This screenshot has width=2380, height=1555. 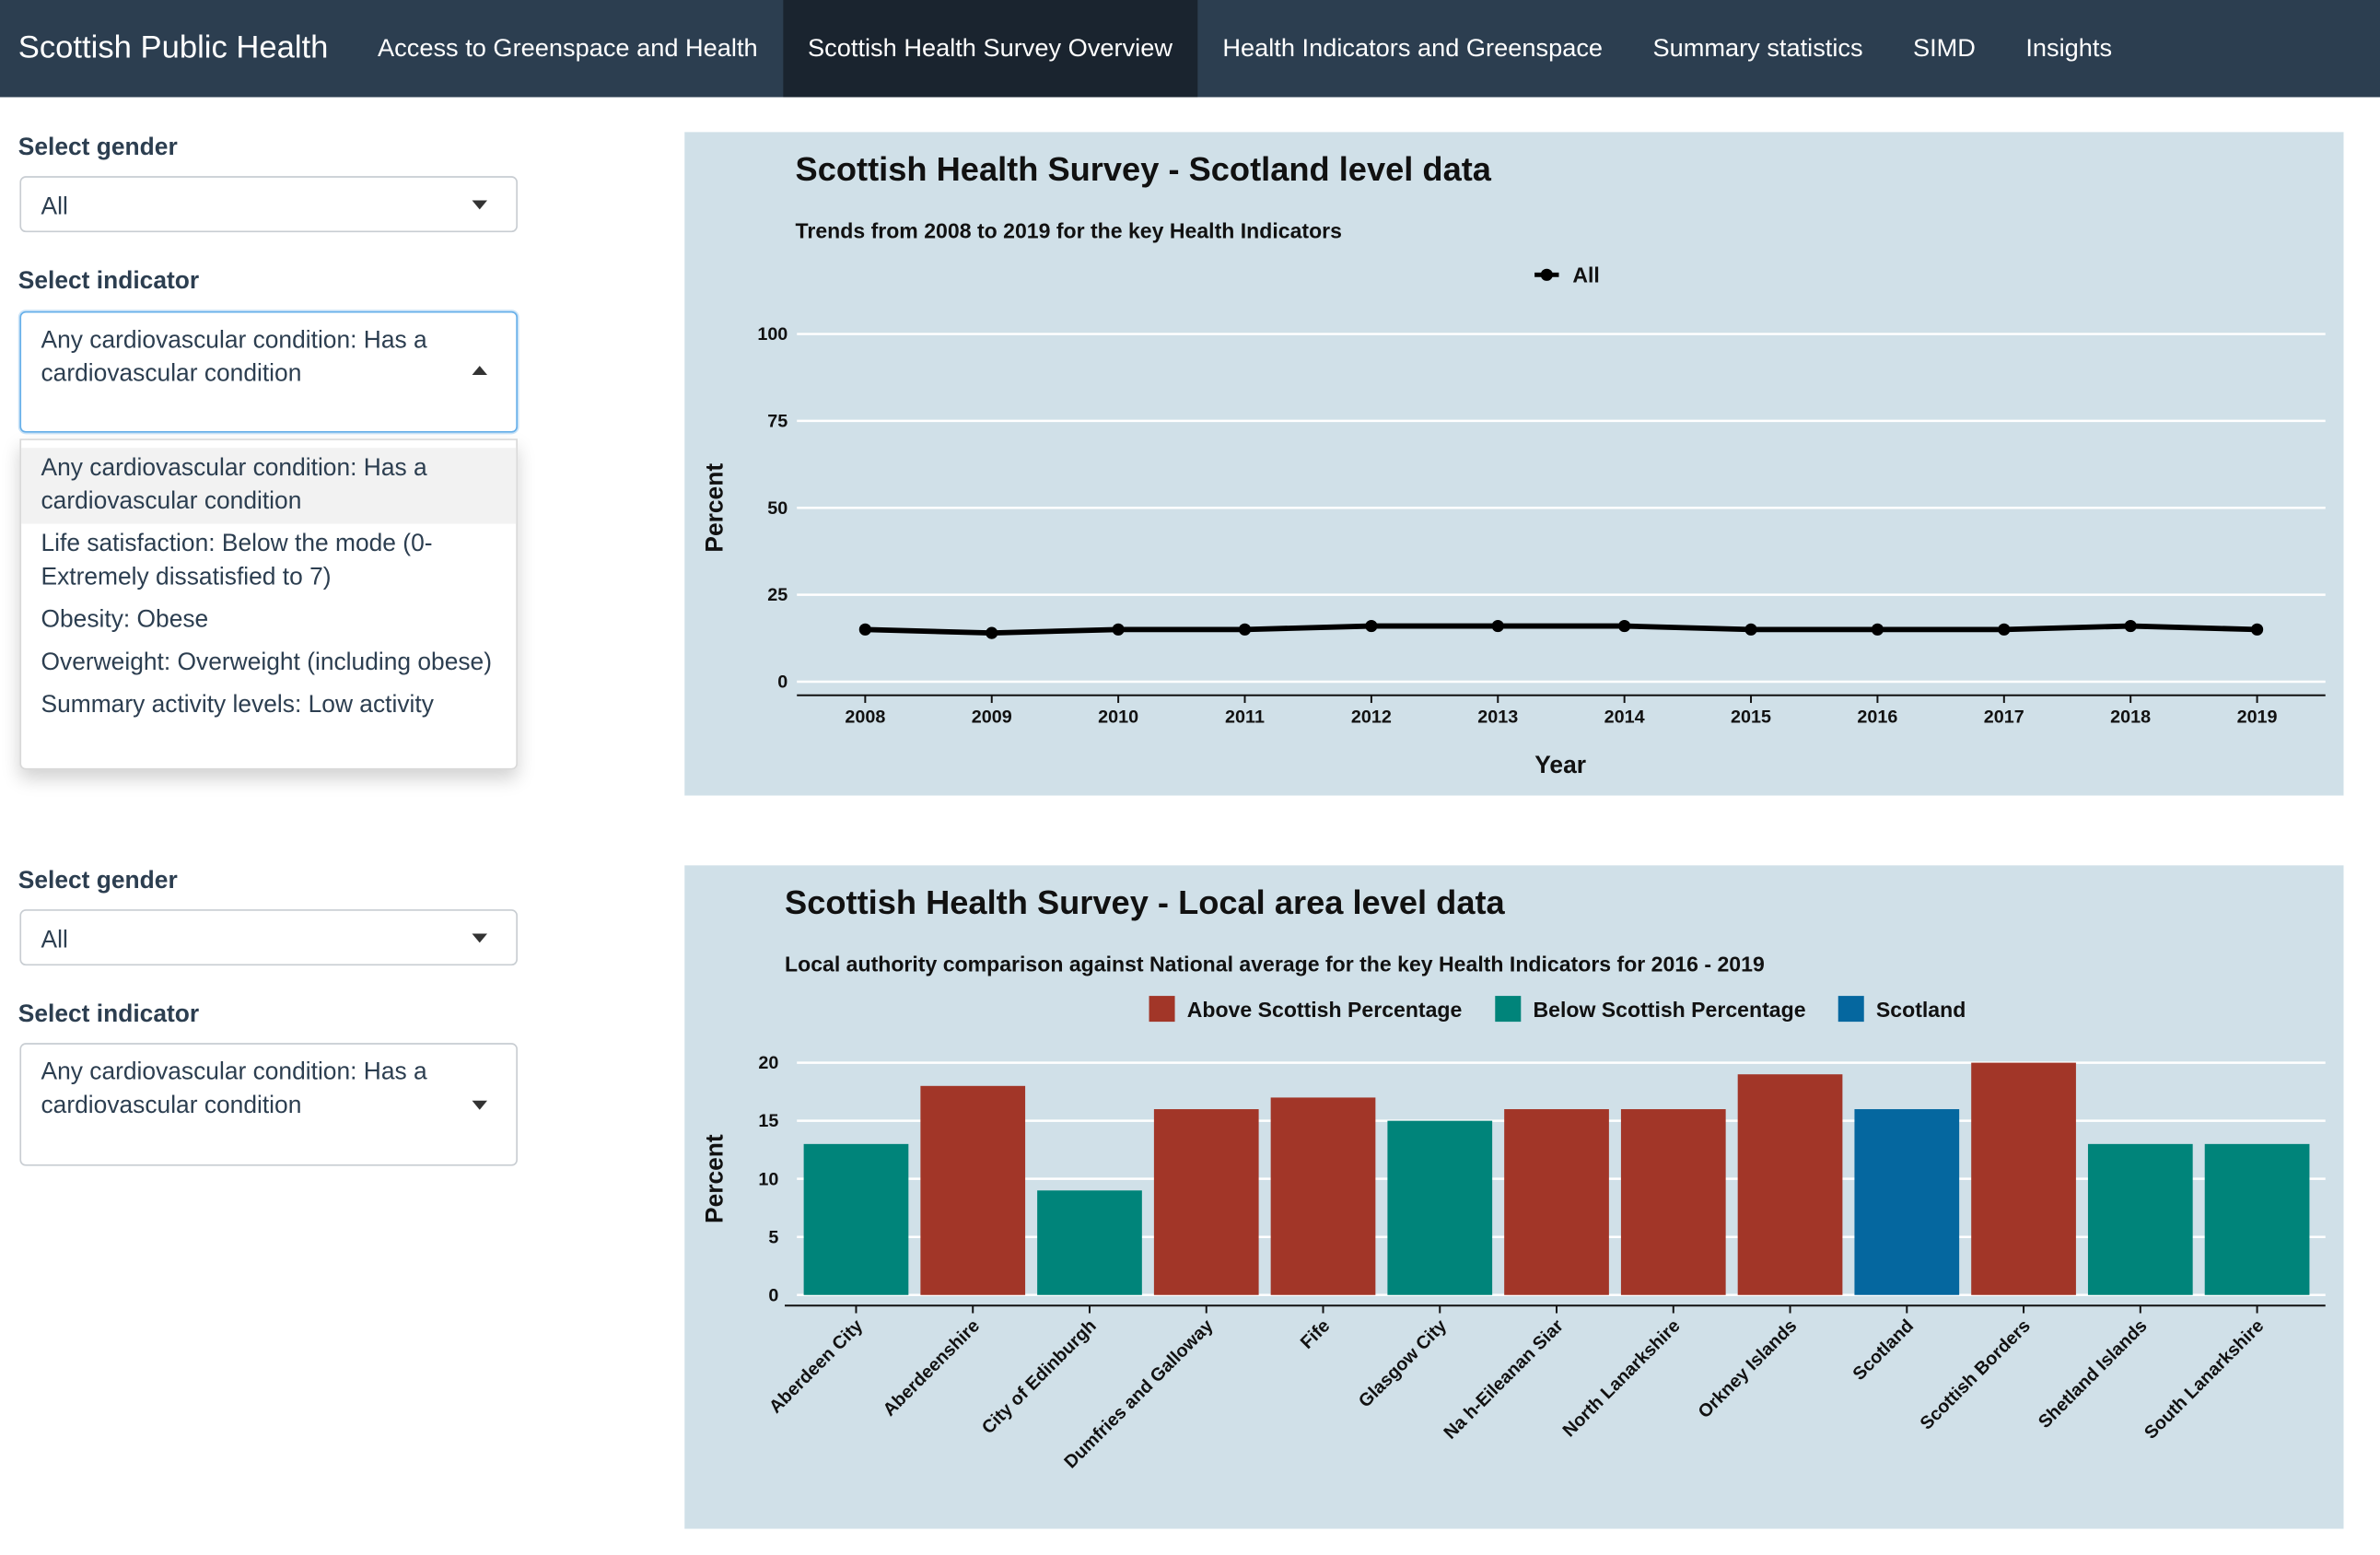 I want to click on y-tick-label: 25, so click(x=777, y=595).